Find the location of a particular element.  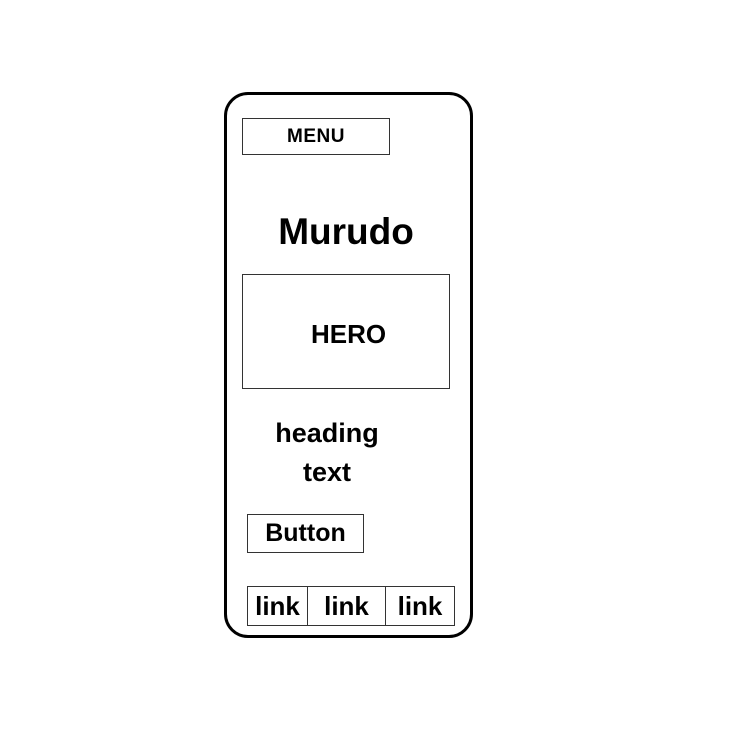

section-heading-line-1: heading is located at coordinates (327, 433).